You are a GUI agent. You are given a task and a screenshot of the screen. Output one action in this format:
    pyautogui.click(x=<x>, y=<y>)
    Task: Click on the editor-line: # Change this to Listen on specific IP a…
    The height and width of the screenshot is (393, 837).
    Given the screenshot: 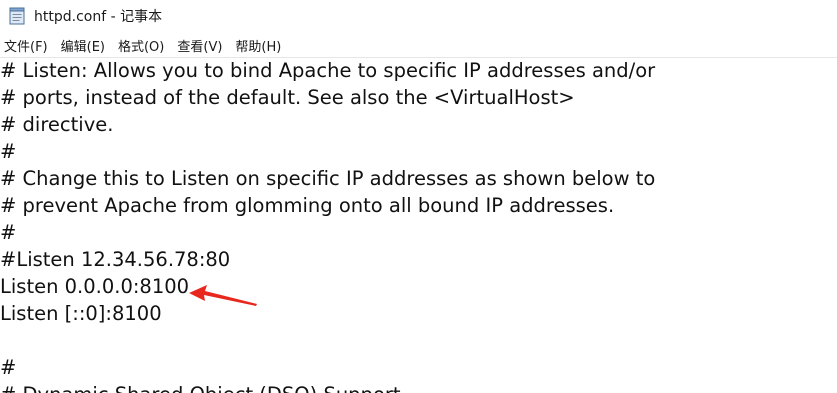 What is the action you would take?
    pyautogui.click(x=328, y=178)
    